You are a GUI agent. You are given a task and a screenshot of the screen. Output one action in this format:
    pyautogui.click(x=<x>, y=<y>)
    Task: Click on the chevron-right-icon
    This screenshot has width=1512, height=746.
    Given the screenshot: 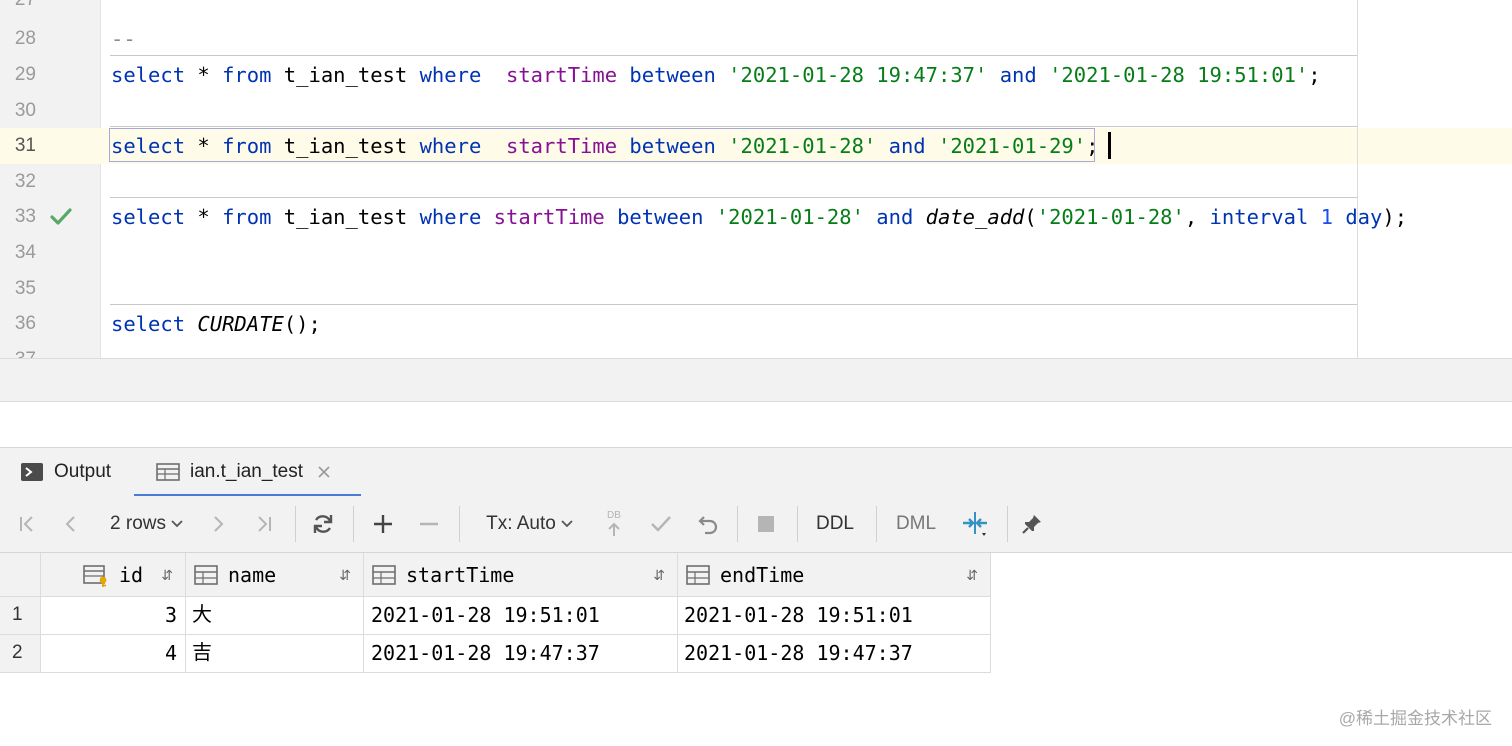 What is the action you would take?
    pyautogui.click(x=219, y=524)
    